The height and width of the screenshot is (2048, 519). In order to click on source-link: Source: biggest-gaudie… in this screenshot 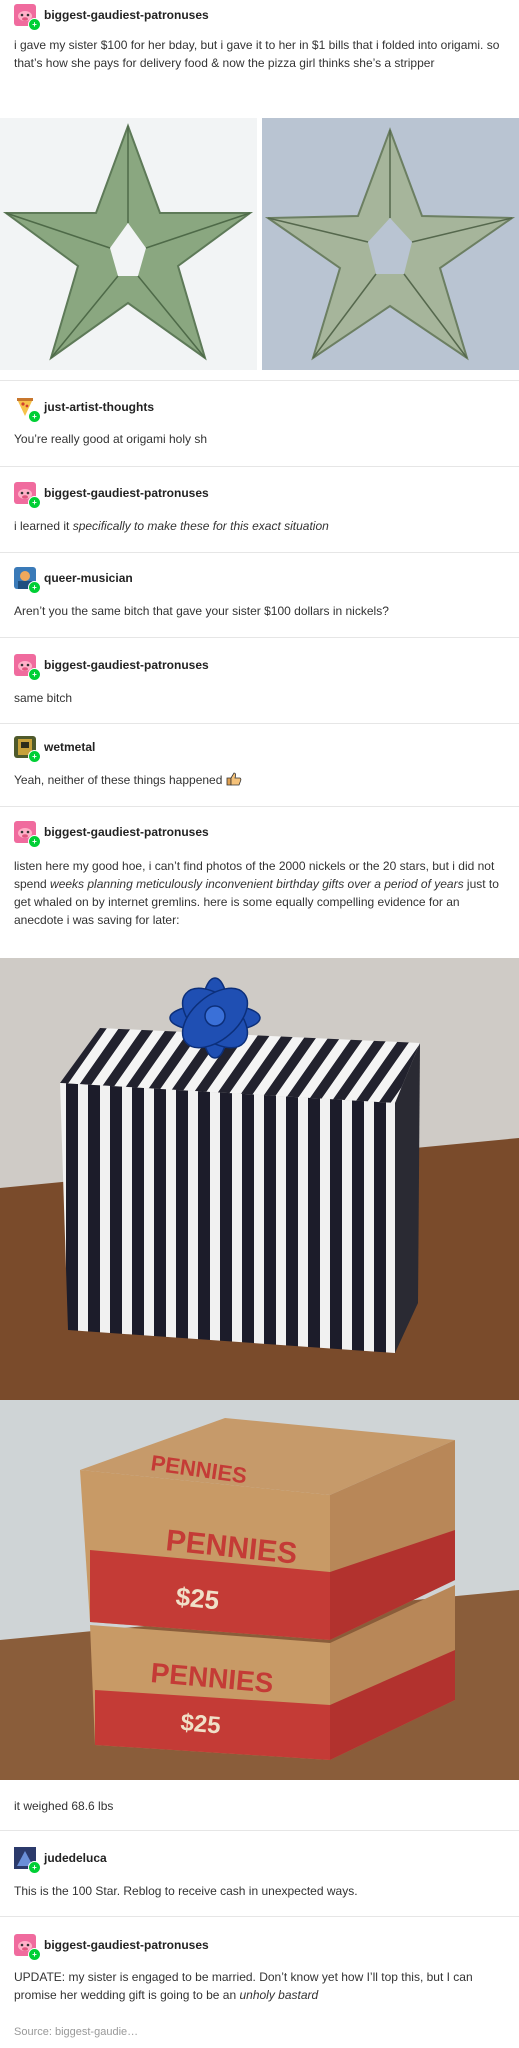, I will do `click(76, 2032)`.